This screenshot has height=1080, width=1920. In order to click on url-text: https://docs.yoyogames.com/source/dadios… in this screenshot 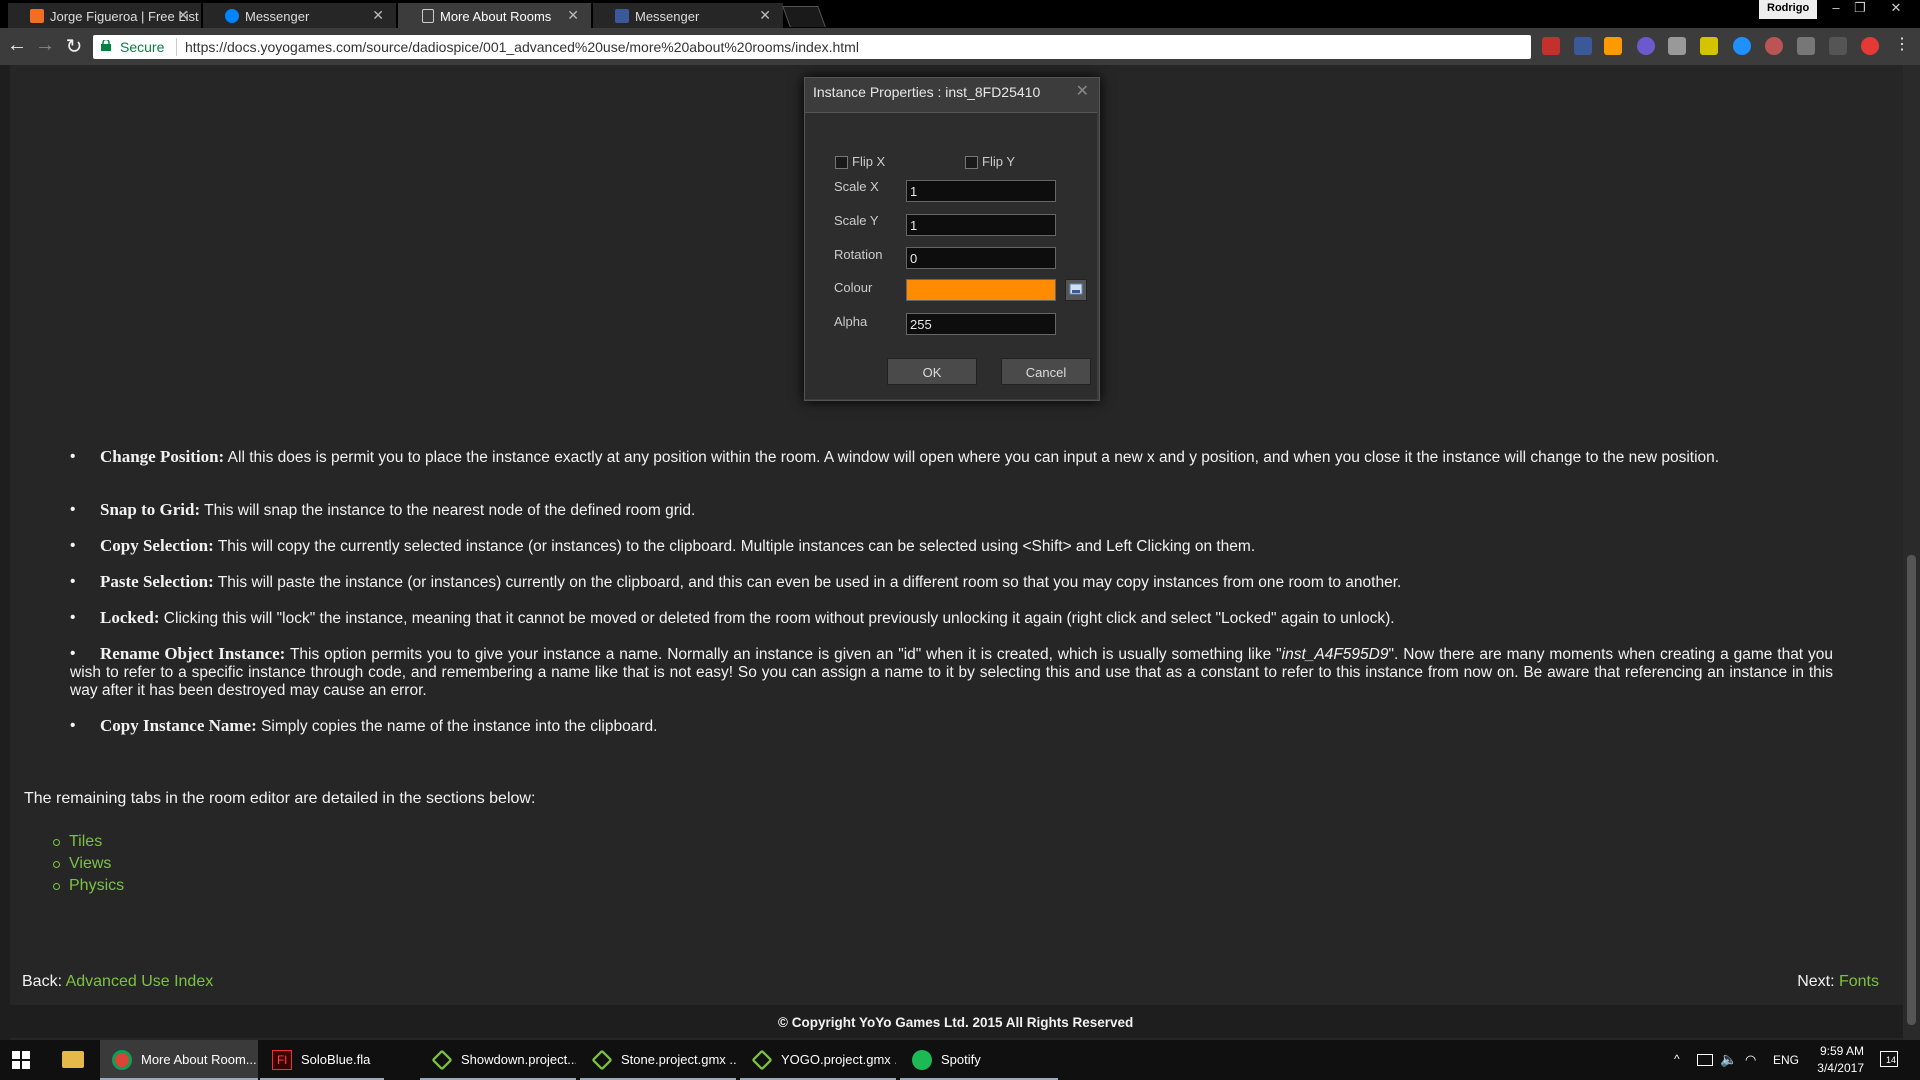, I will do `click(522, 47)`.